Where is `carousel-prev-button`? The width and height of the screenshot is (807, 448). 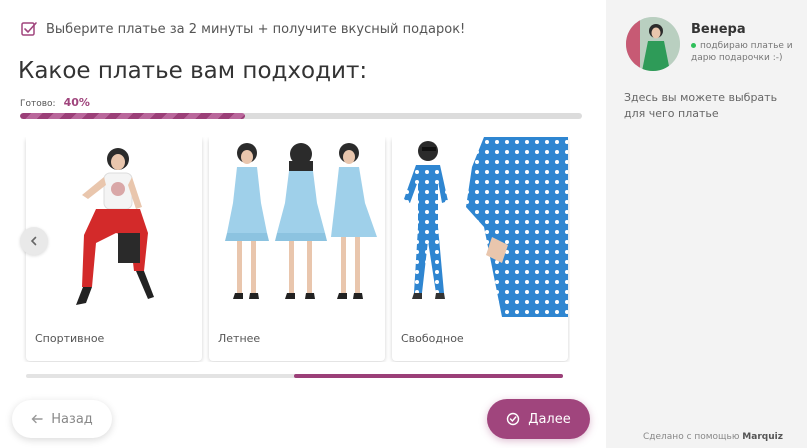
carousel-prev-button is located at coordinates (34, 241).